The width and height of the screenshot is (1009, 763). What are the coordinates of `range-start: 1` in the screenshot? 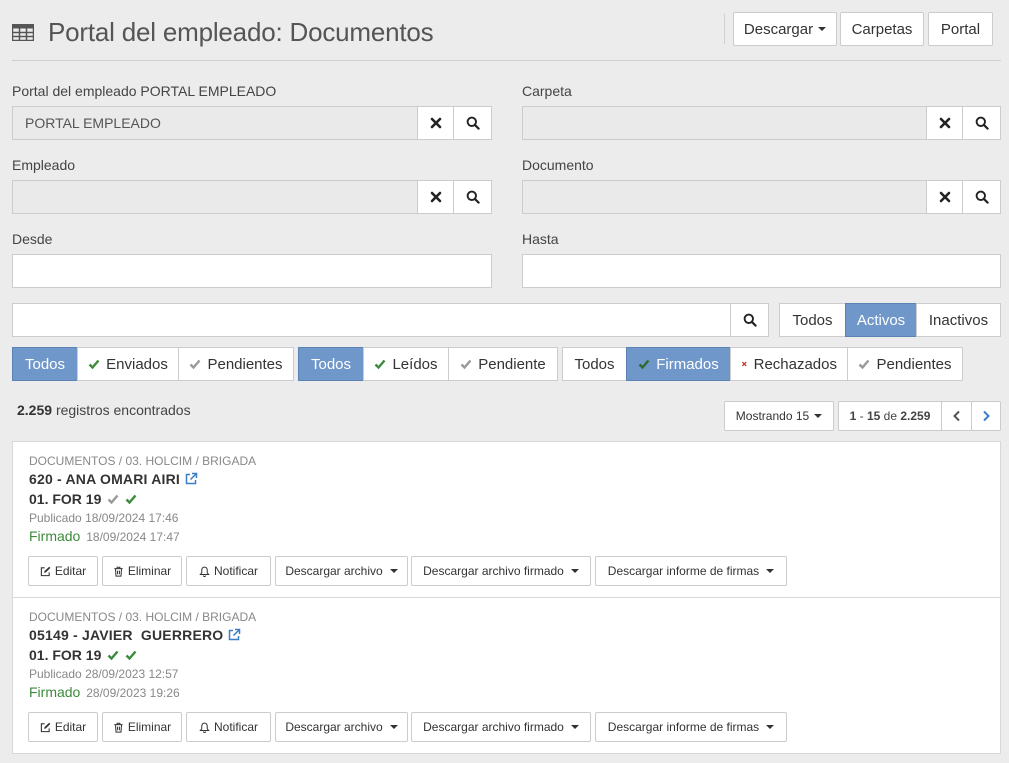 It's located at (853, 416).